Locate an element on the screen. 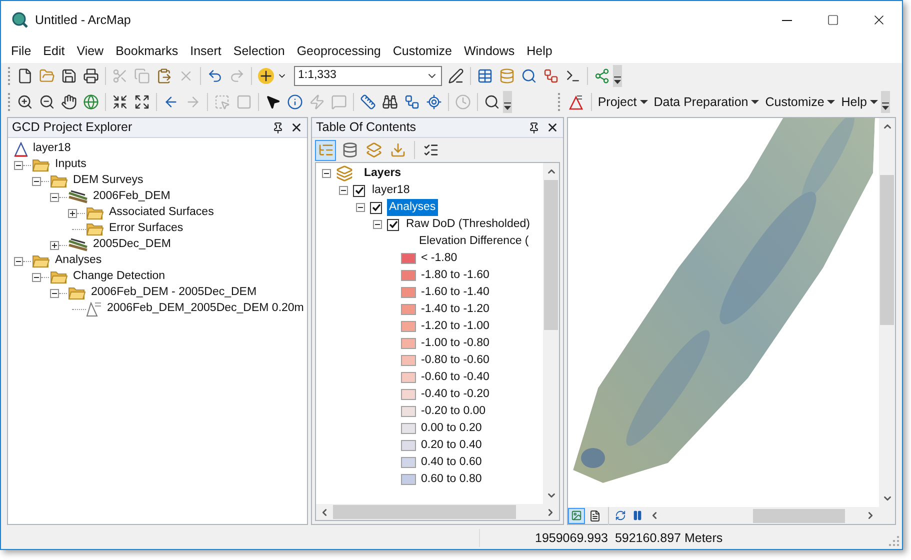 Image resolution: width=911 pixels, height=560 pixels. open-folder-icon is located at coordinates (47, 76).